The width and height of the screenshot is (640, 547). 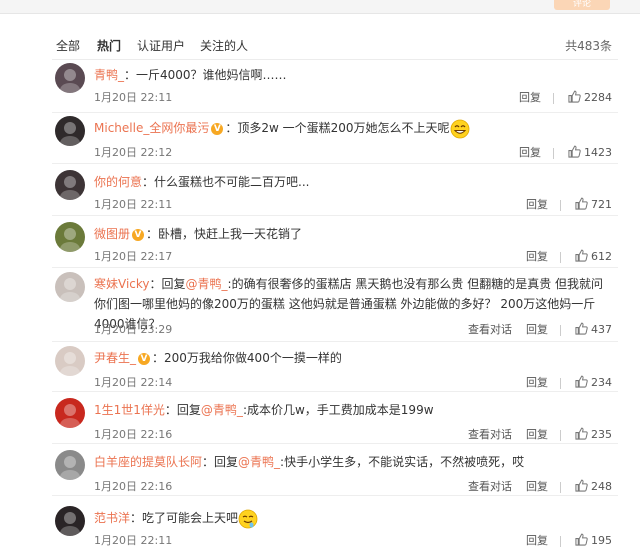 I want to click on like-button: 195, so click(x=593, y=540).